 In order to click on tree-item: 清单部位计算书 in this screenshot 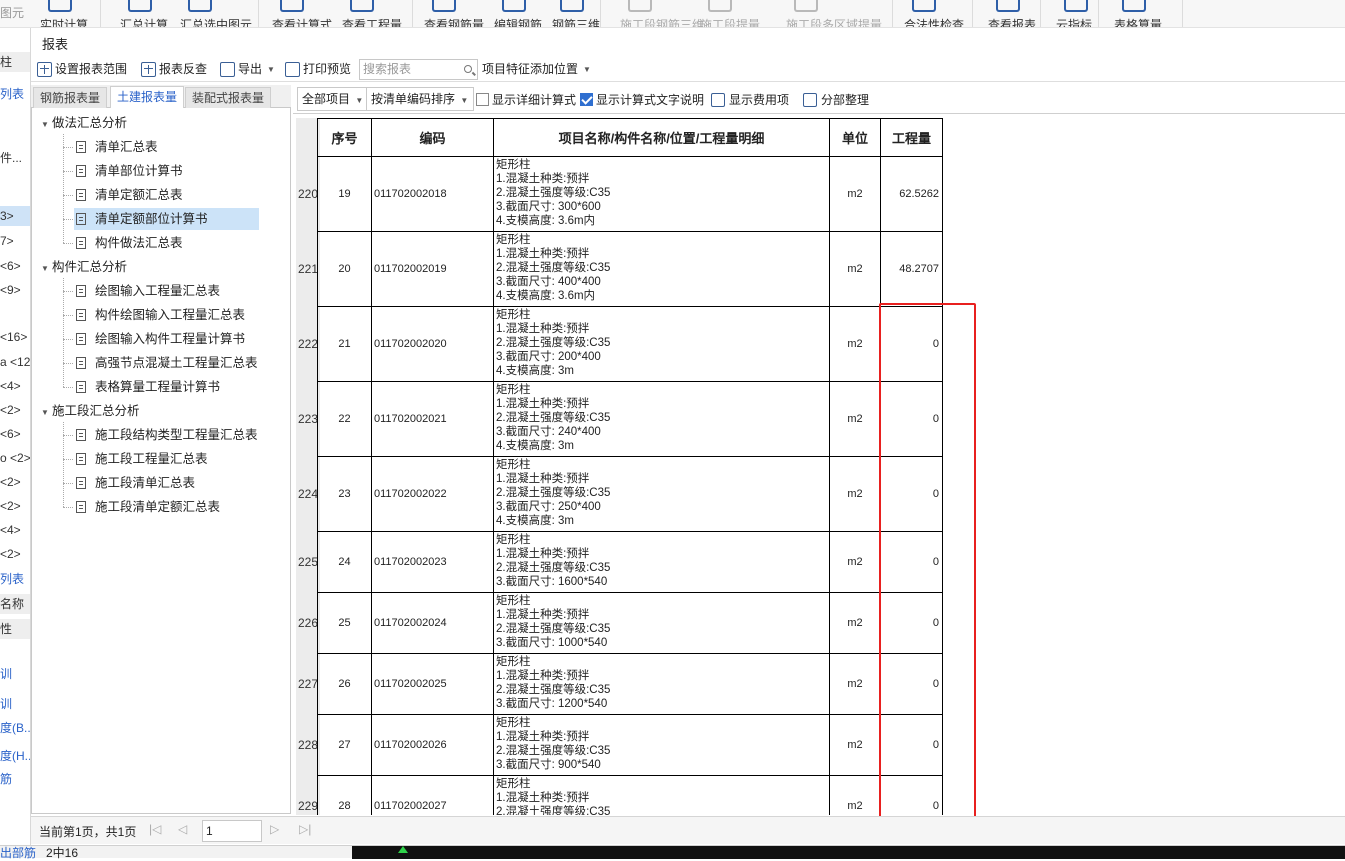, I will do `click(131, 171)`.